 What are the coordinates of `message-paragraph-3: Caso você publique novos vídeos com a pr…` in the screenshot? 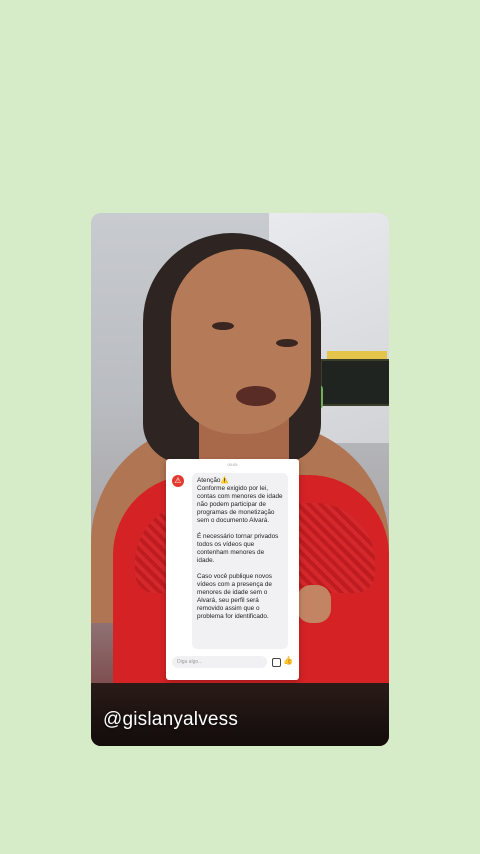 It's located at (234, 596).